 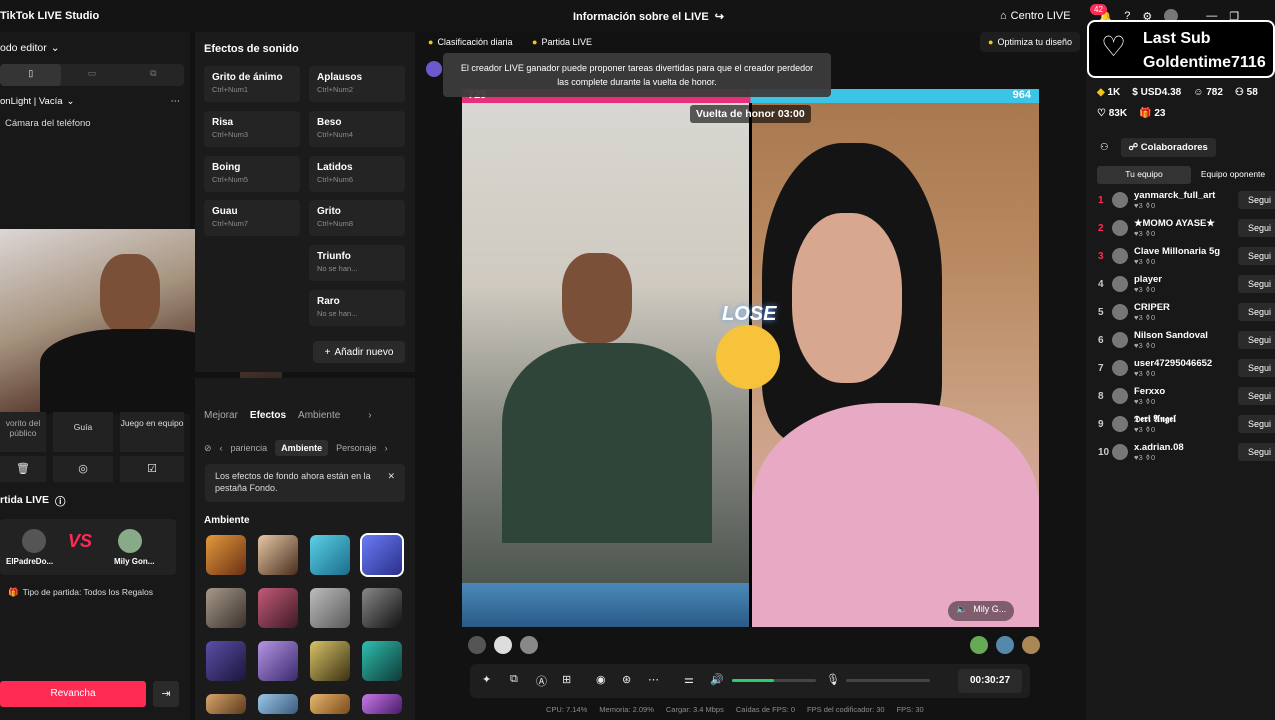 I want to click on record-icon: ◉, so click(x=601, y=679).